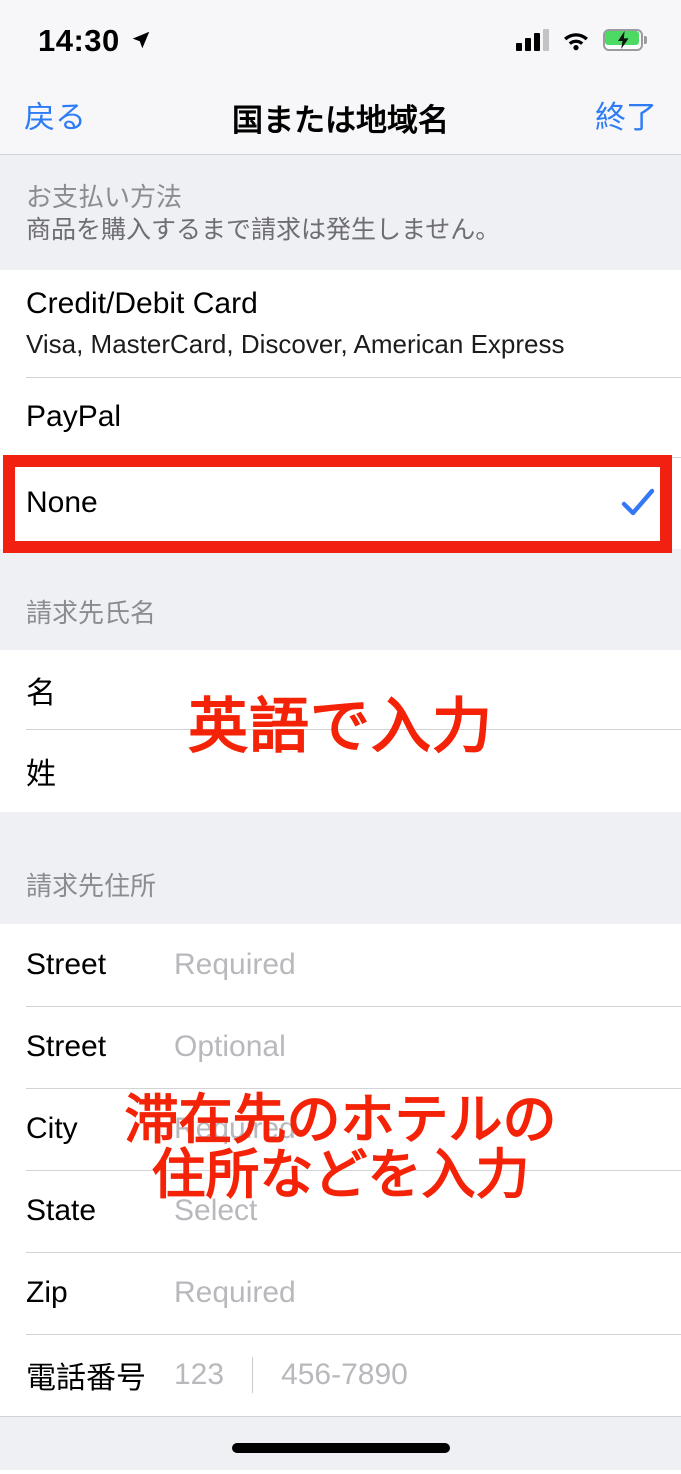  I want to click on payment-method-section-header: お支払い方法 商品を購入するまで請求は発生しません。, so click(340, 212).